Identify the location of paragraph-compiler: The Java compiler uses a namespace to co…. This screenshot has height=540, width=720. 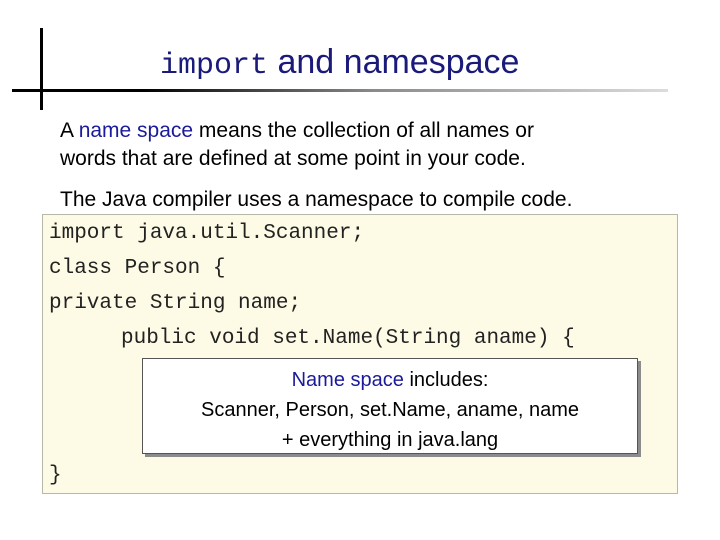
(316, 200).